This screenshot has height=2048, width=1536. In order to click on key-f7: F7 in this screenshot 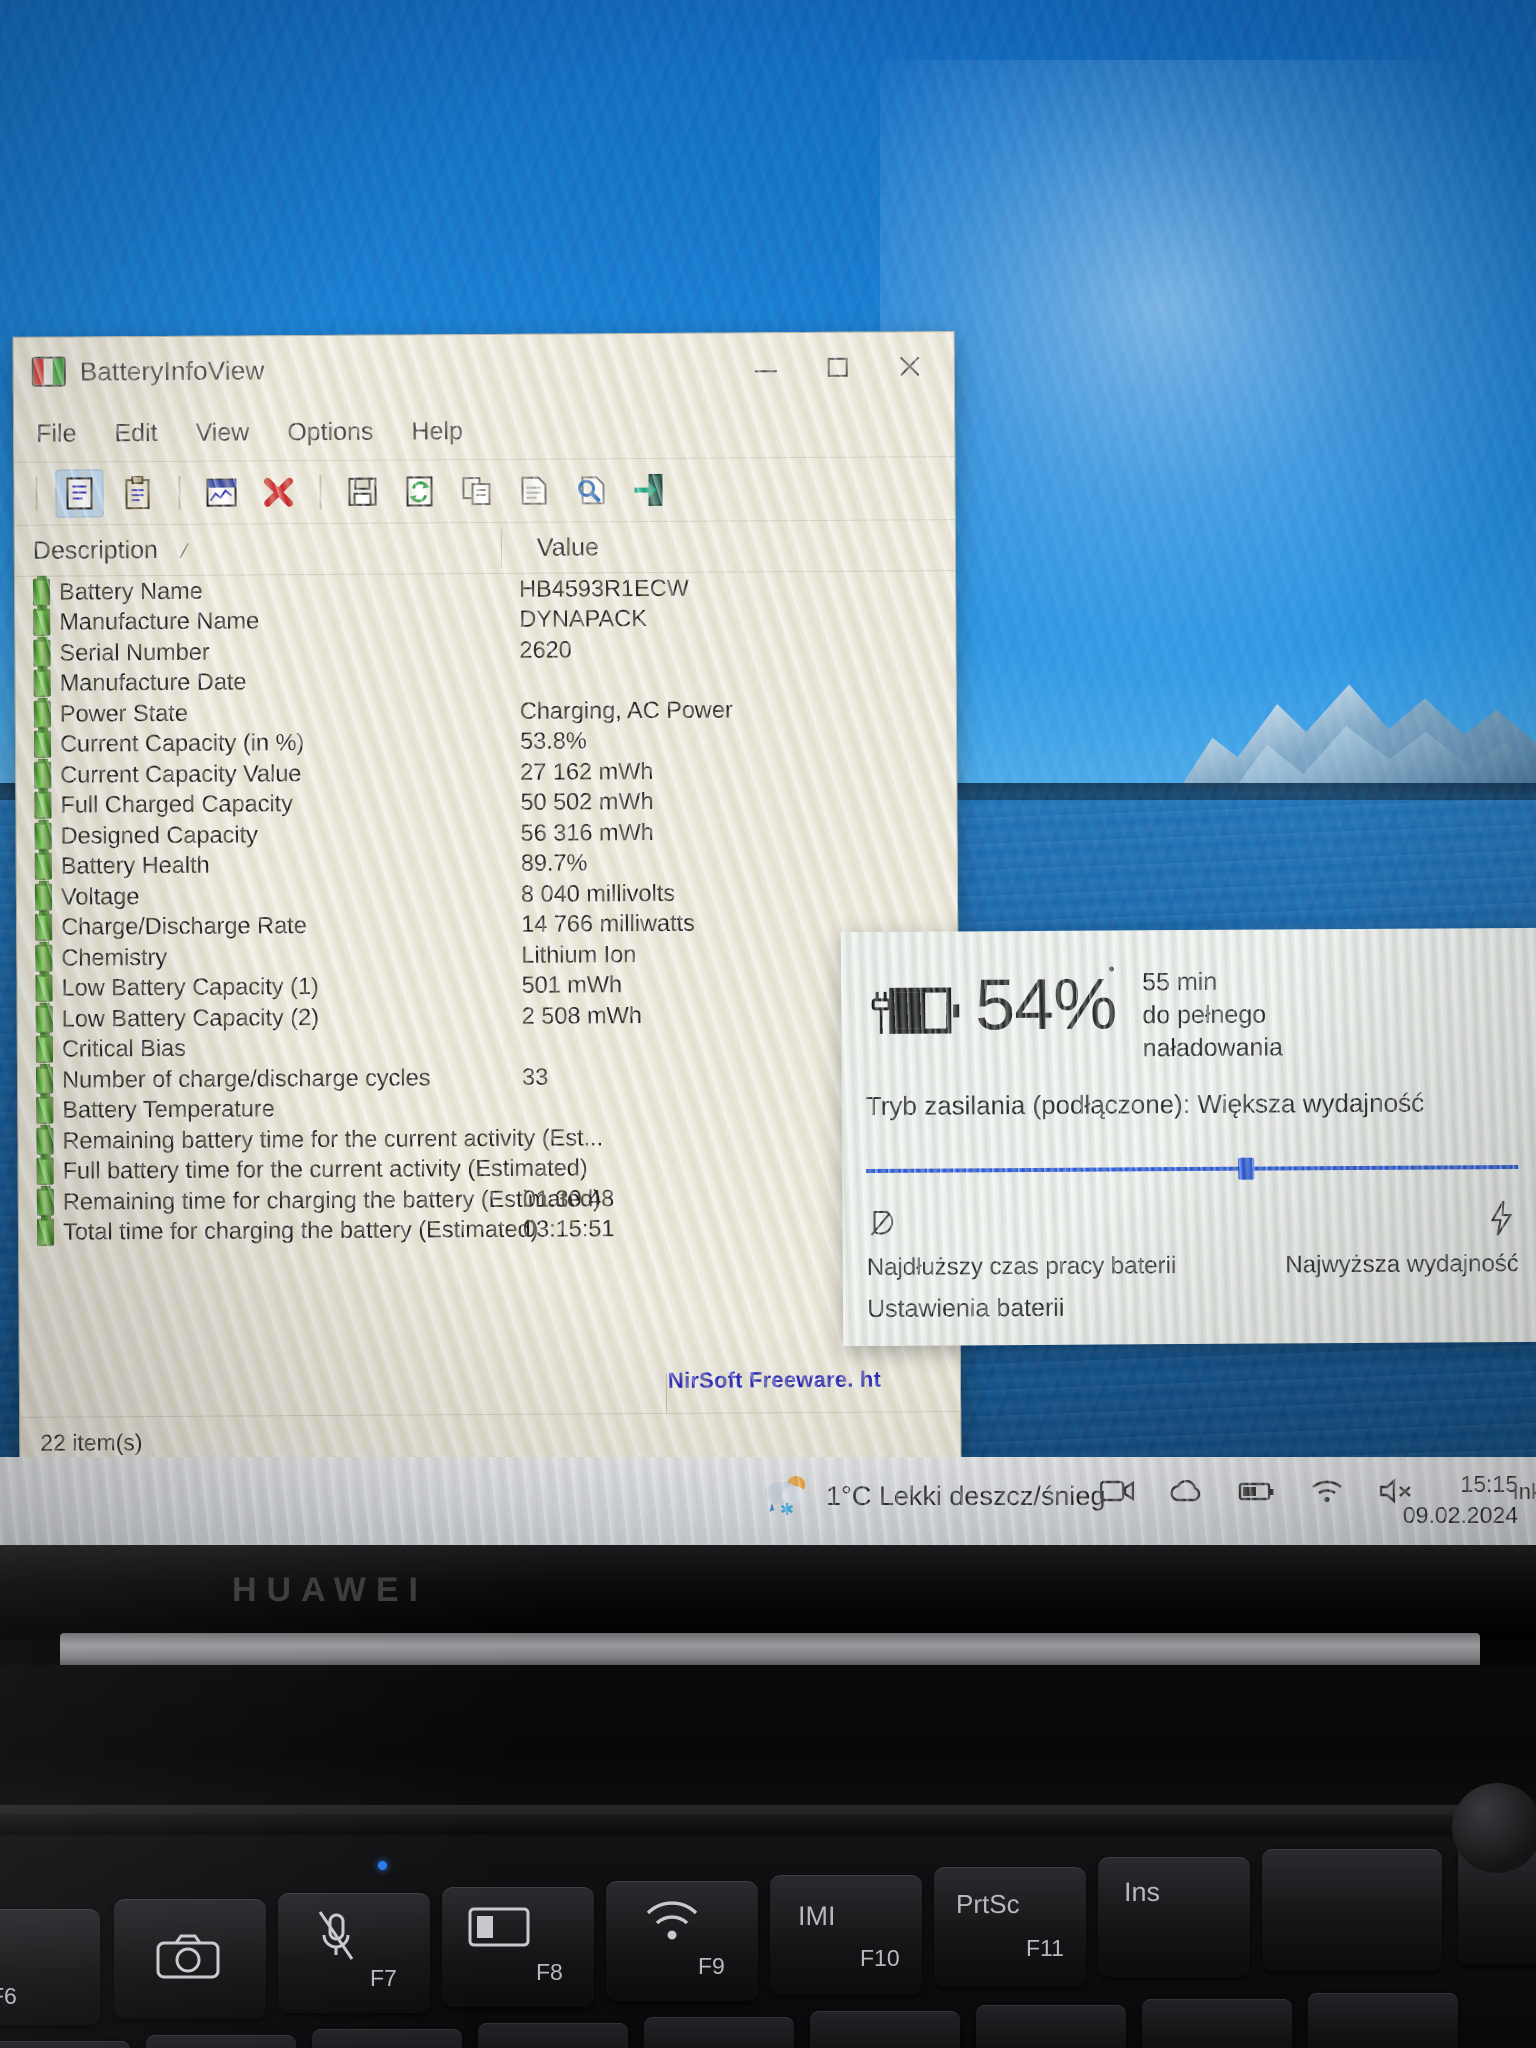, I will do `click(354, 1953)`.